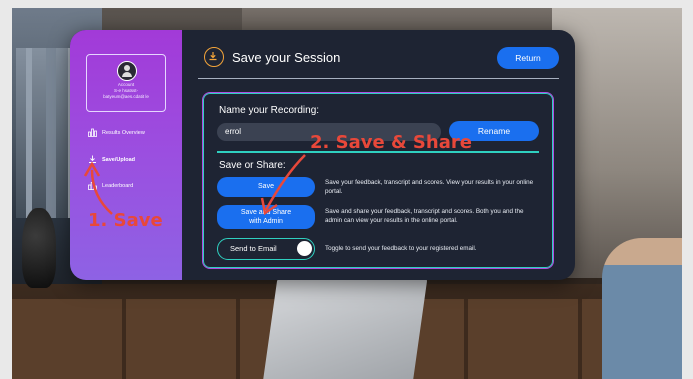  Describe the element at coordinates (101, 192) in the screenshot. I see `arrow-to-save-upload` at that location.